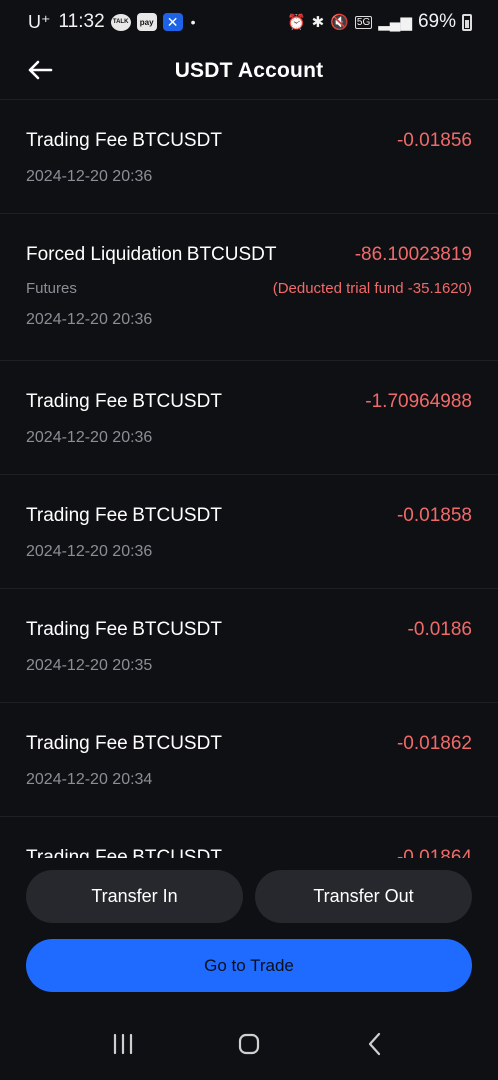 The image size is (498, 1080). I want to click on system-nav-bar, so click(249, 1044).